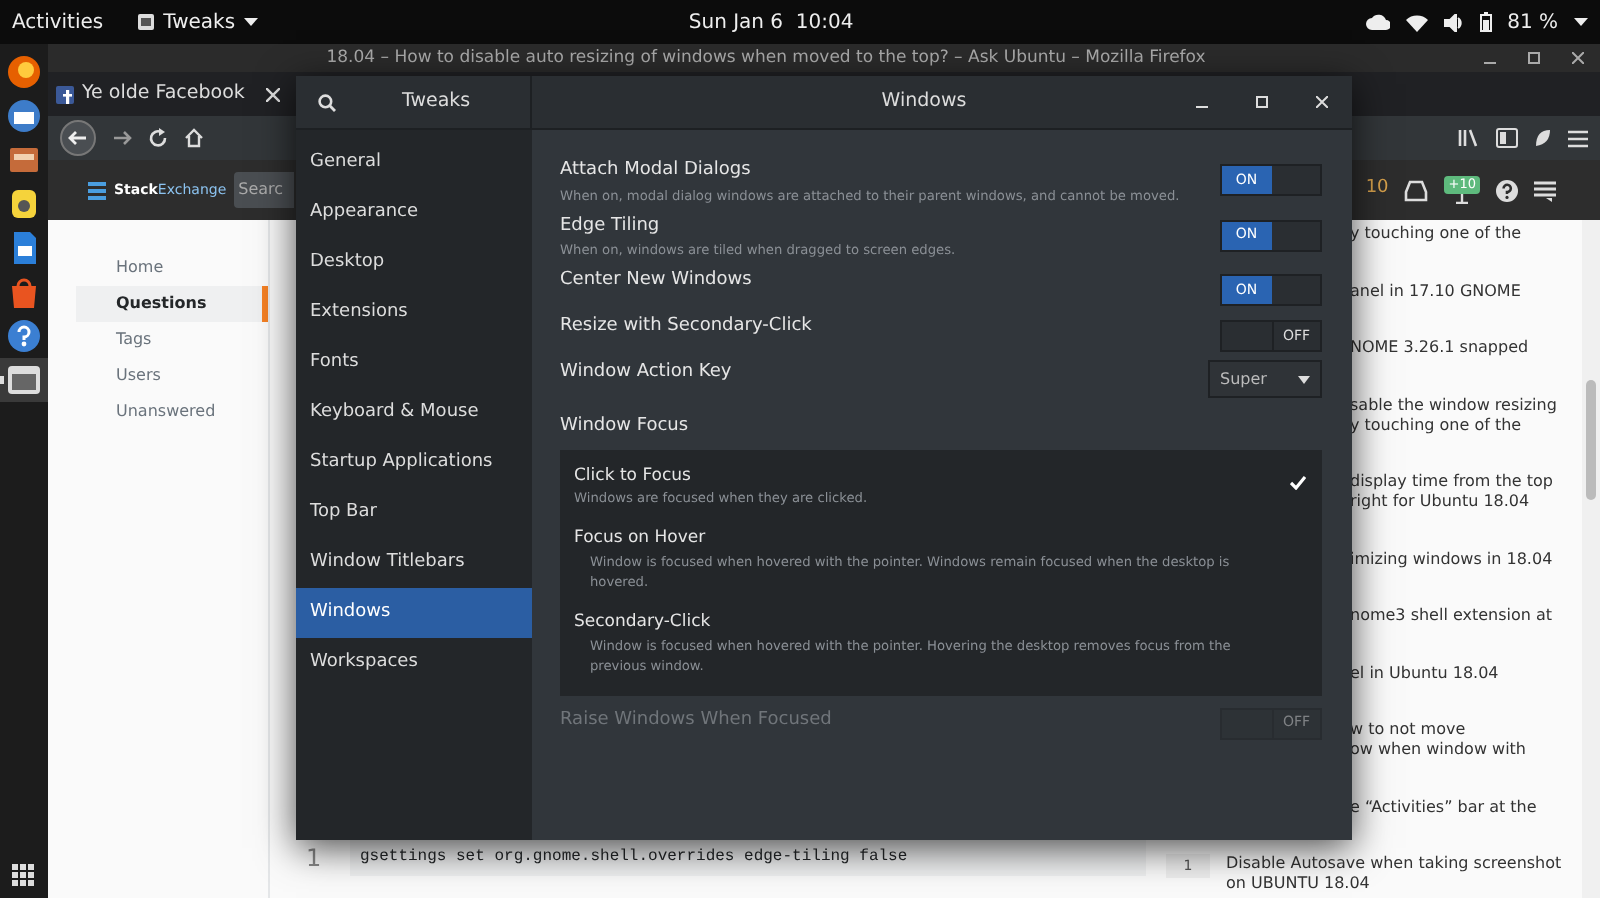 This screenshot has width=1600, height=898. What do you see at coordinates (923, 101) in the screenshot?
I see `page-title: Windows` at bounding box center [923, 101].